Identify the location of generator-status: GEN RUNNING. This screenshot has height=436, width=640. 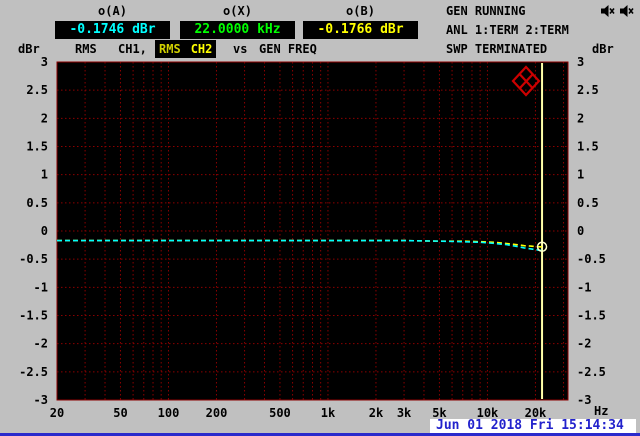
(486, 11).